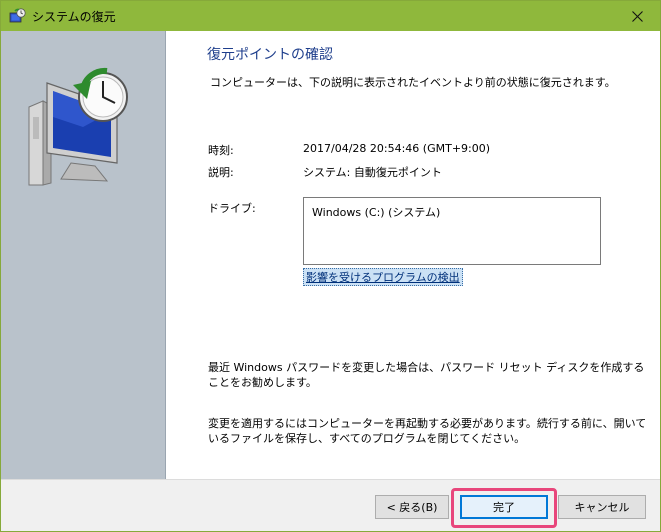 The image size is (661, 532). I want to click on description-label: 説明:, so click(221, 172).